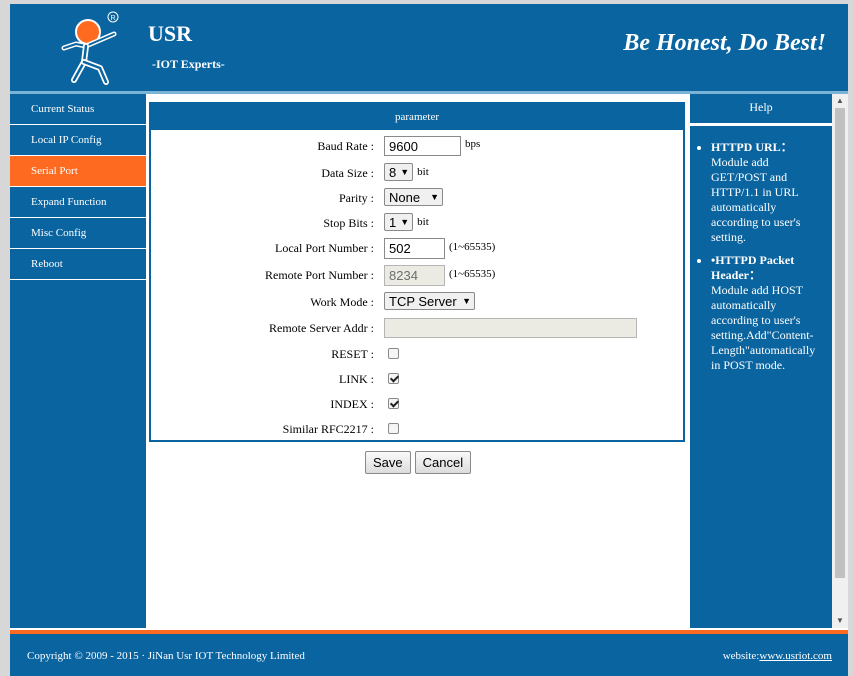  I want to click on baud-rate-row: Baud Rate : 9600 bps, so click(417, 147).